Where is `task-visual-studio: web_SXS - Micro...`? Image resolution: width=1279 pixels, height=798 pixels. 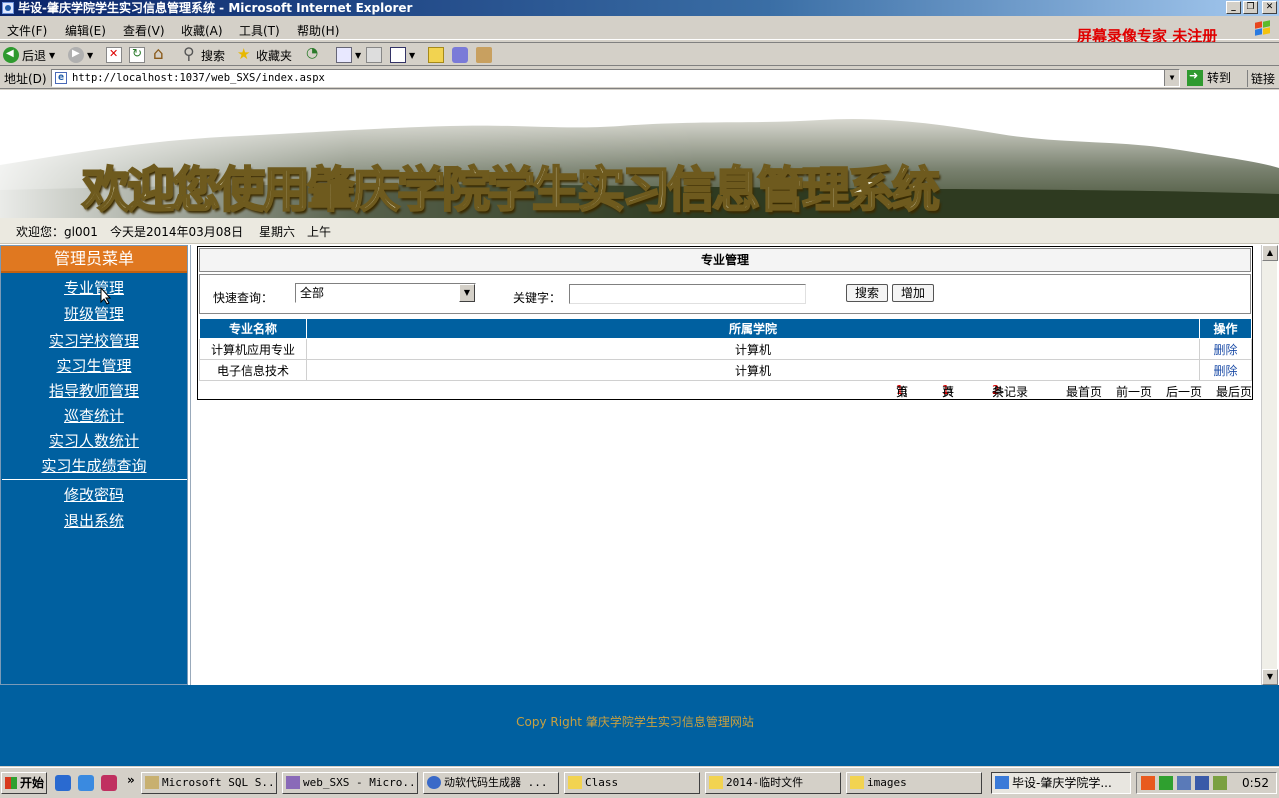 task-visual-studio: web_SXS - Micro... is located at coordinates (350, 783).